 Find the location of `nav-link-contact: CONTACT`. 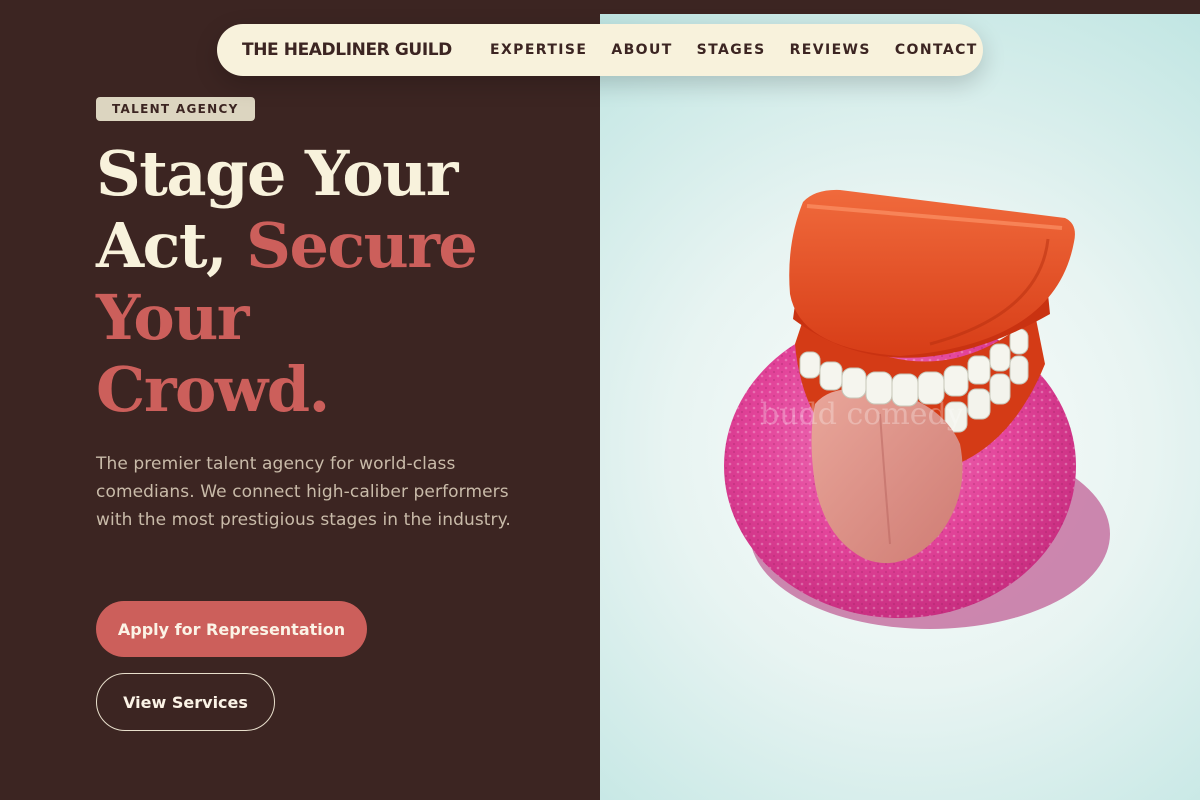

nav-link-contact: CONTACT is located at coordinates (936, 50).